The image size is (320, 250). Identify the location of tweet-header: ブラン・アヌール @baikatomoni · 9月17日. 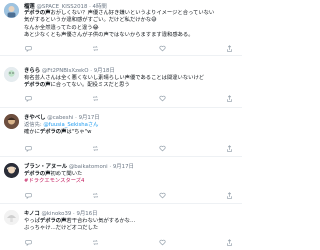
(79, 167).